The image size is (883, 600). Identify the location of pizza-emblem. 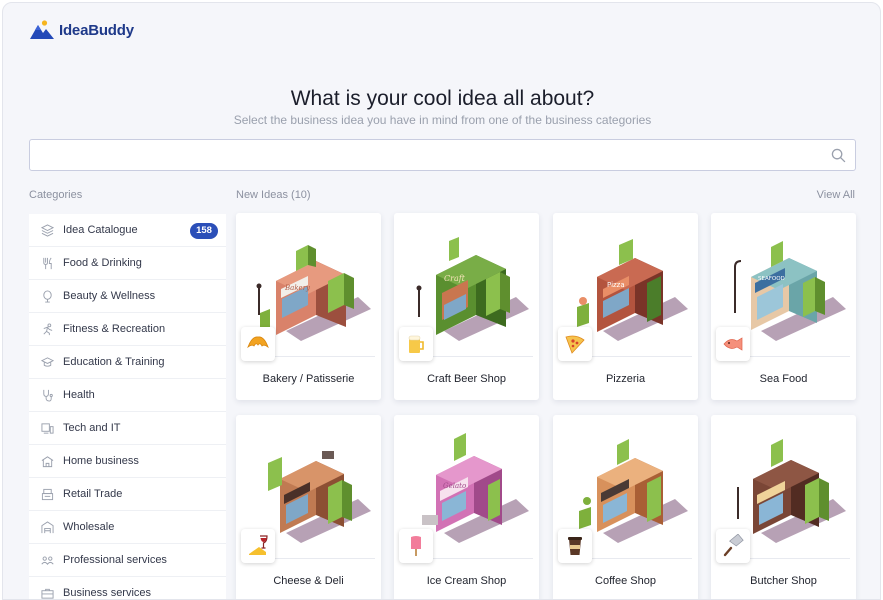
(575, 344).